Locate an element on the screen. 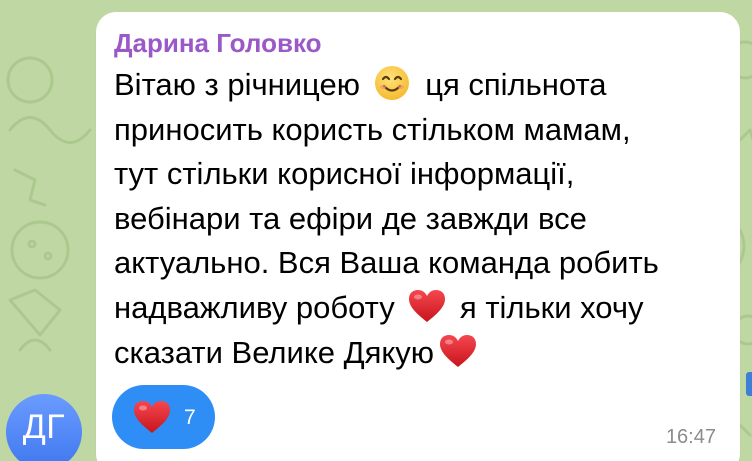 This screenshot has width=752, height=461. message-text-segment: Вітаю з річницею is located at coordinates (241, 84).